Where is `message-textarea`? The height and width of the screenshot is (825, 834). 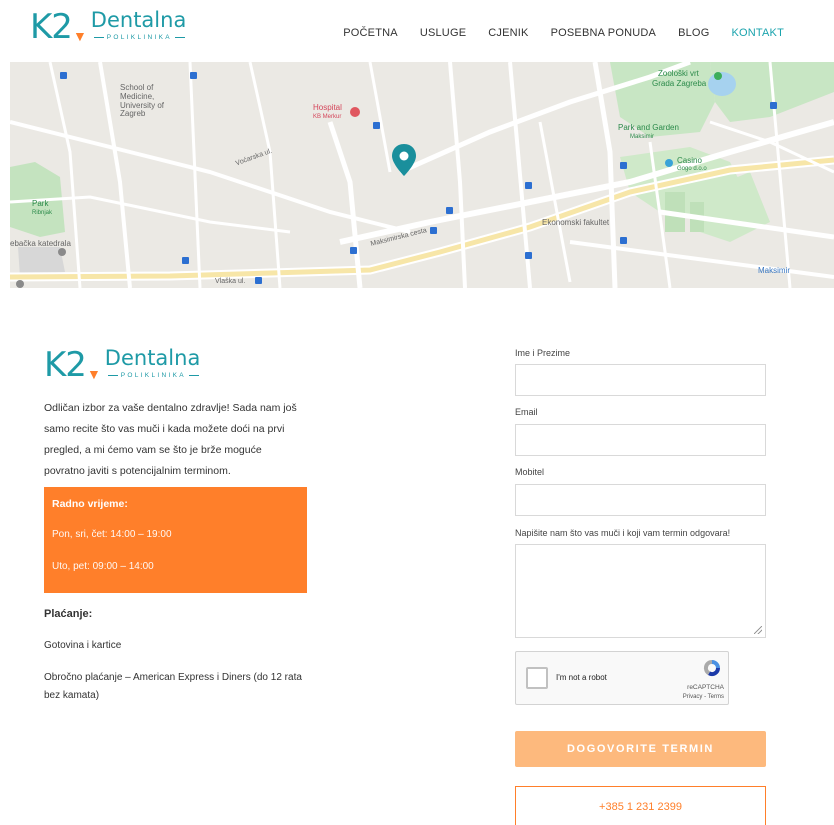 message-textarea is located at coordinates (640, 591).